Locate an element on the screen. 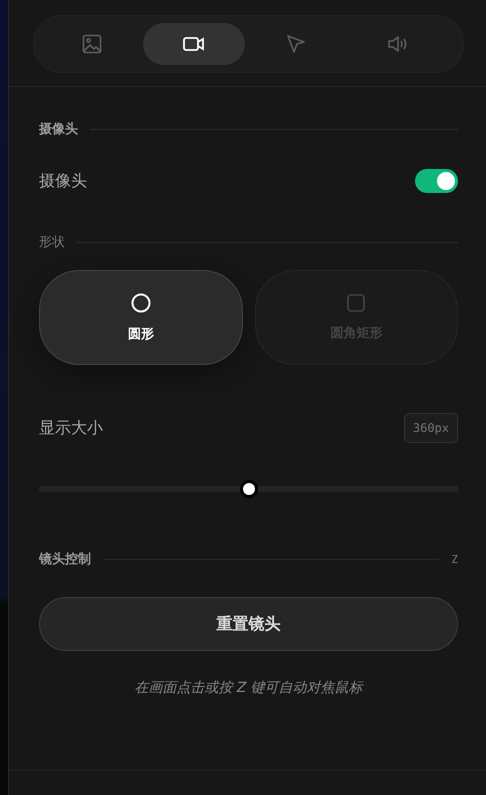 Image resolution: width=486 pixels, height=795 pixels. tab is located at coordinates (194, 44).